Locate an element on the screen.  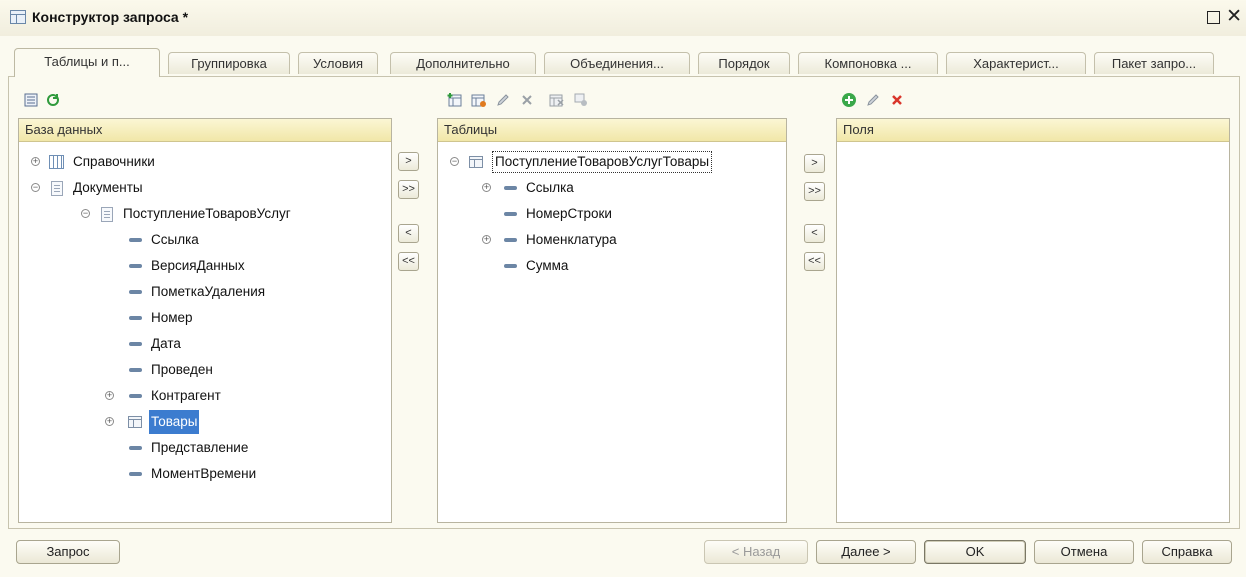
window-title: Конструктор запроса * is located at coordinates (110, 17).